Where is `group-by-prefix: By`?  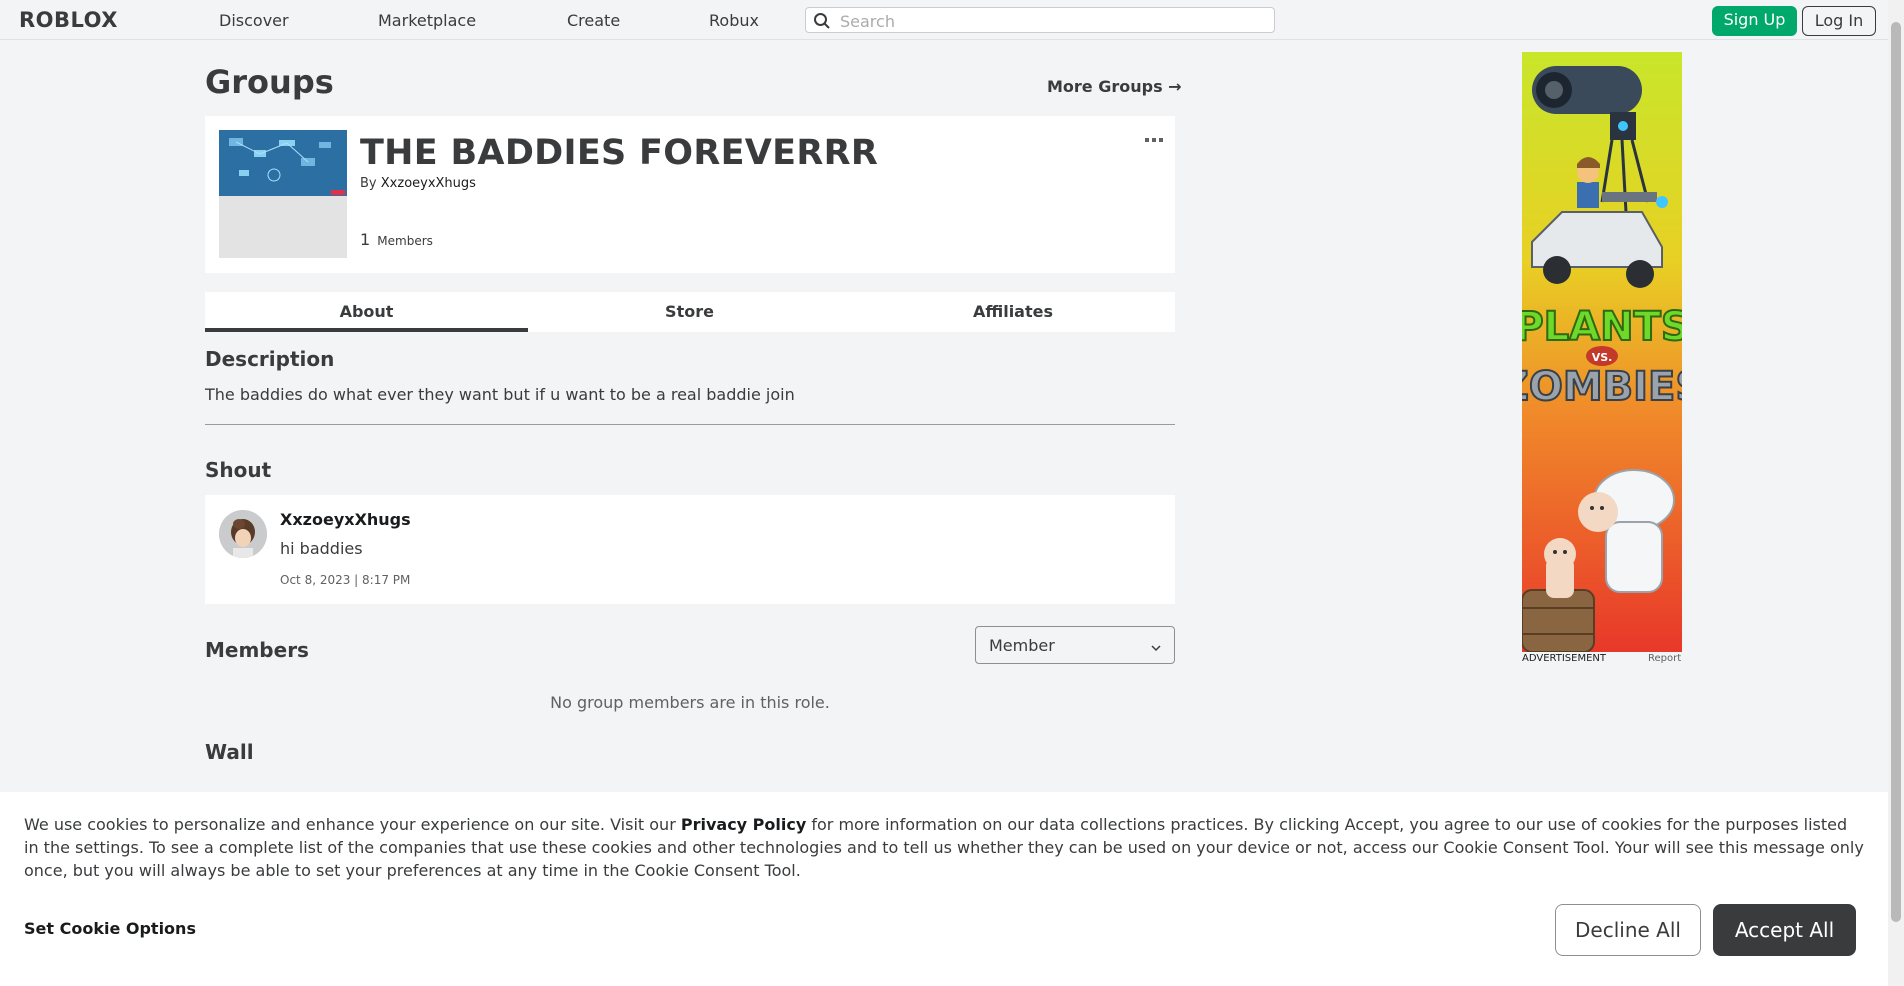 group-by-prefix: By is located at coordinates (368, 183).